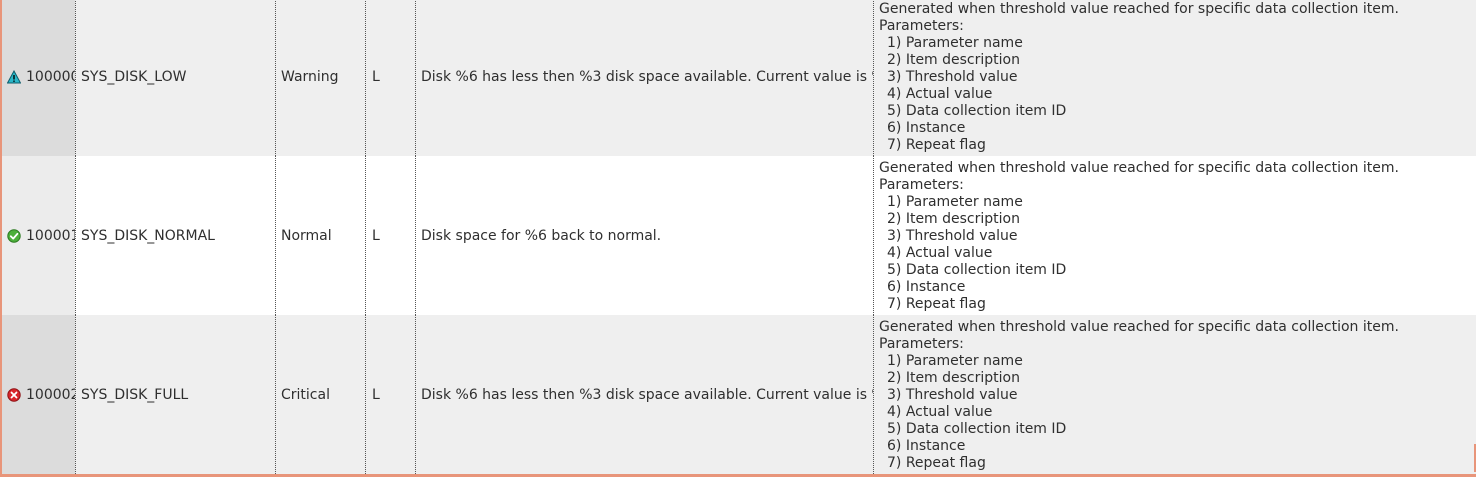 This screenshot has width=1476, height=477. What do you see at coordinates (14, 235) in the screenshot?
I see `ok-icon` at bounding box center [14, 235].